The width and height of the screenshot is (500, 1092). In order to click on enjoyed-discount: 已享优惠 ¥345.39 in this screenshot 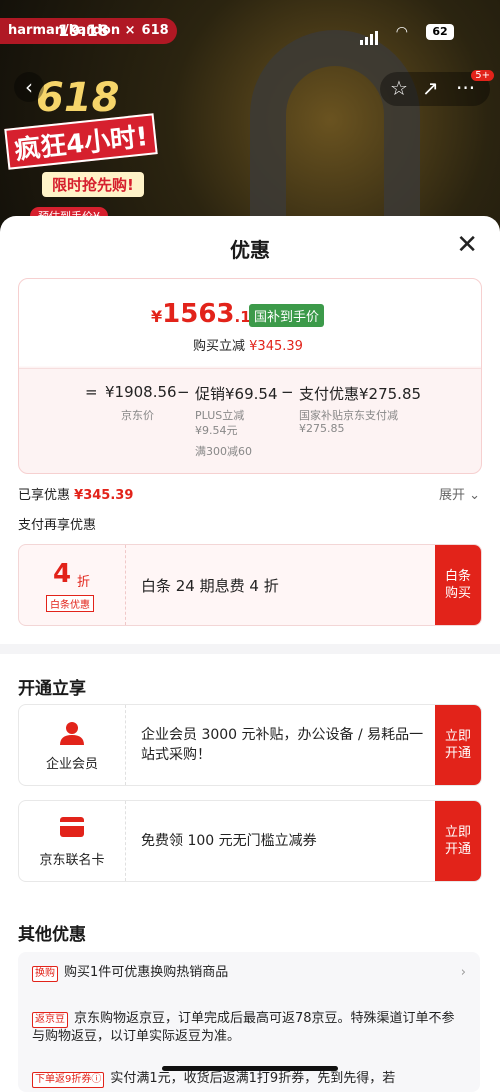, I will do `click(76, 495)`.